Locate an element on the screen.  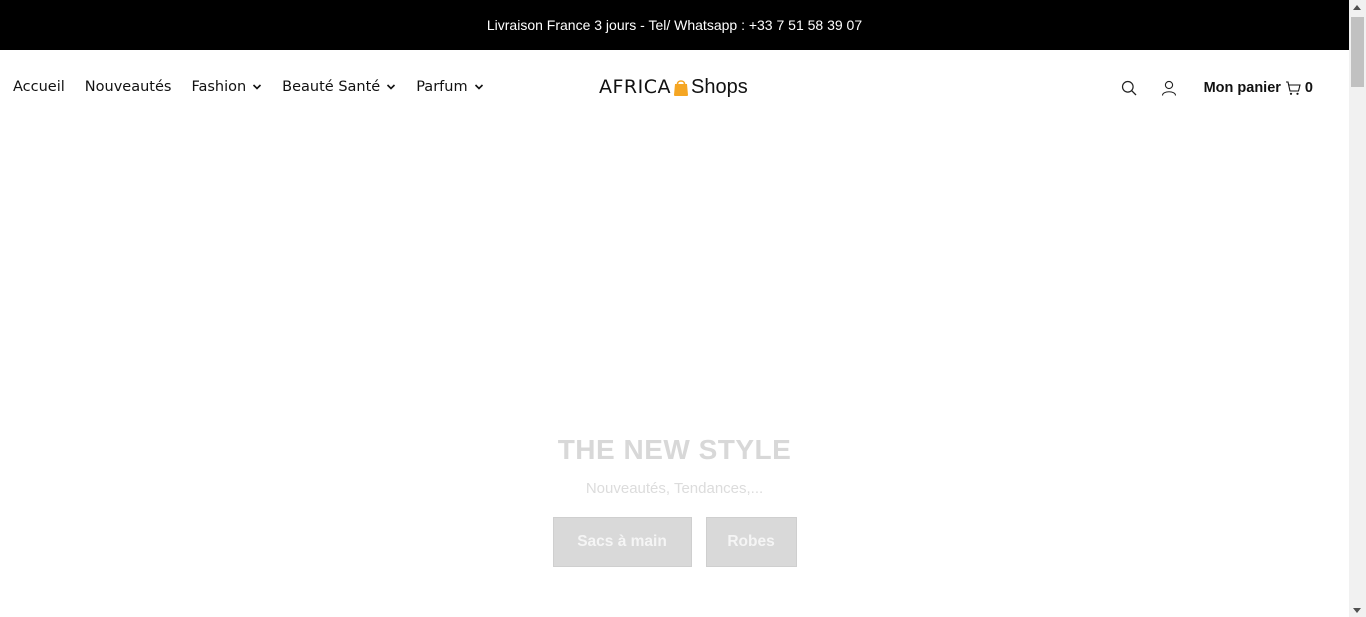
nav-item-accueil: Accueil is located at coordinates (39, 87).